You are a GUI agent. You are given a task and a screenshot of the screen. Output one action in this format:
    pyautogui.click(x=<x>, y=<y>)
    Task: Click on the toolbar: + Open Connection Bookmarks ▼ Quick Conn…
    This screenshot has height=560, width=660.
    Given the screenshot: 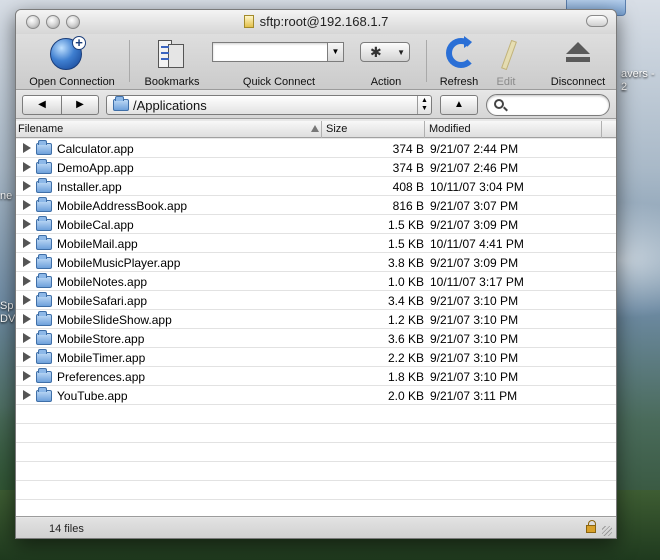 What is the action you would take?
    pyautogui.click(x=316, y=62)
    